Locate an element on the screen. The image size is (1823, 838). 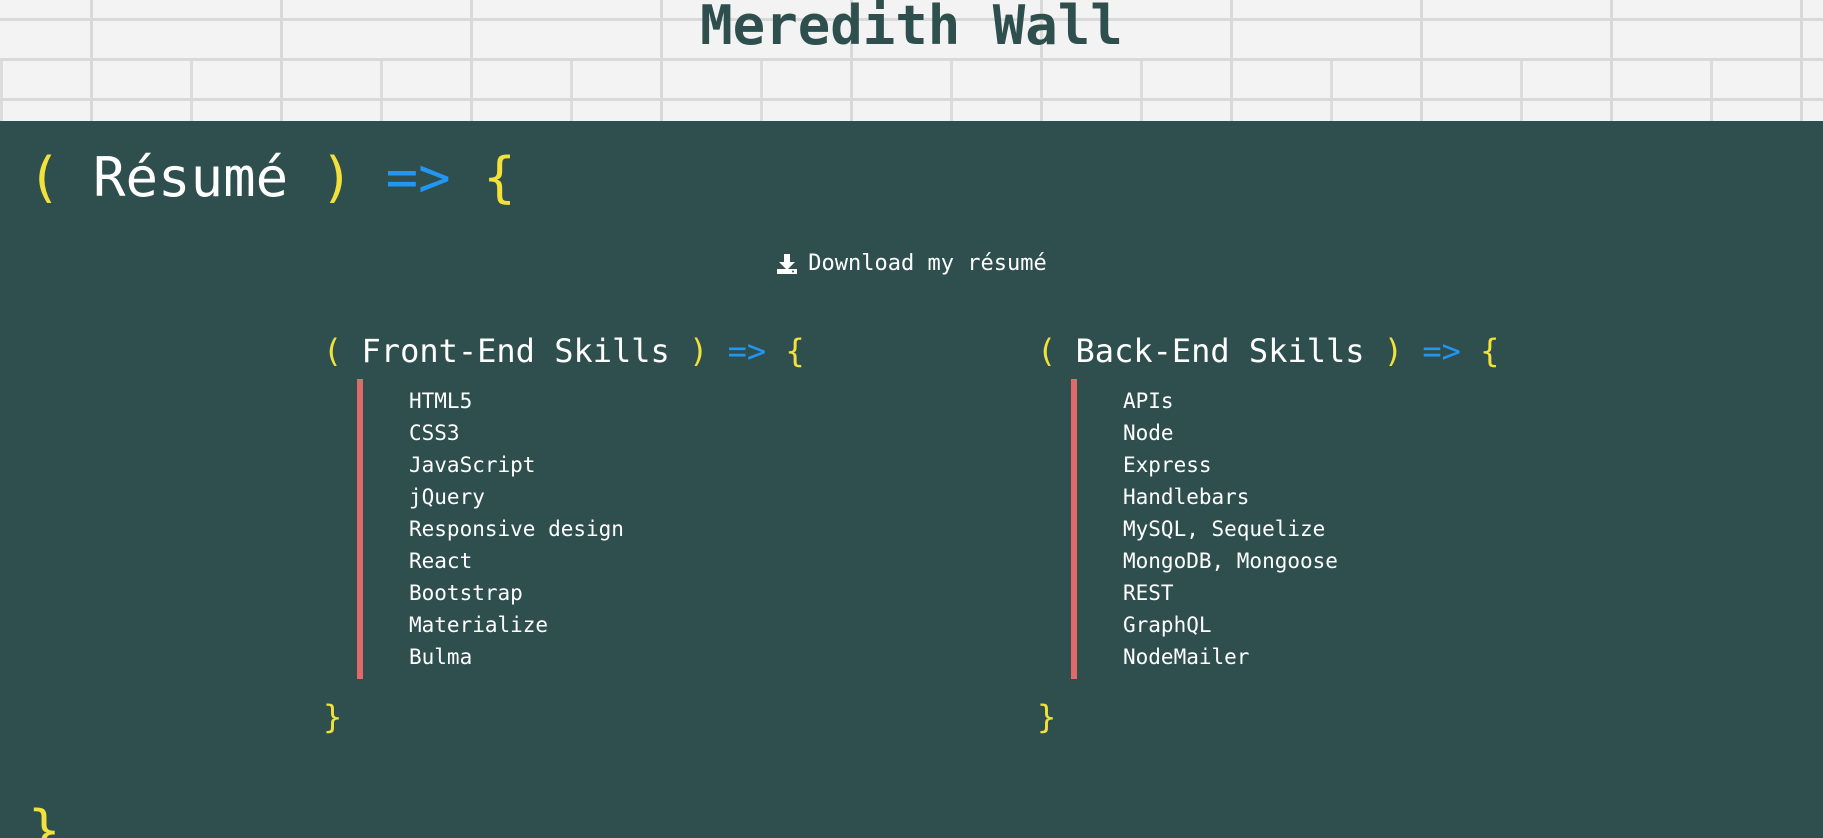
list-item: Materialize is located at coordinates (479, 625).